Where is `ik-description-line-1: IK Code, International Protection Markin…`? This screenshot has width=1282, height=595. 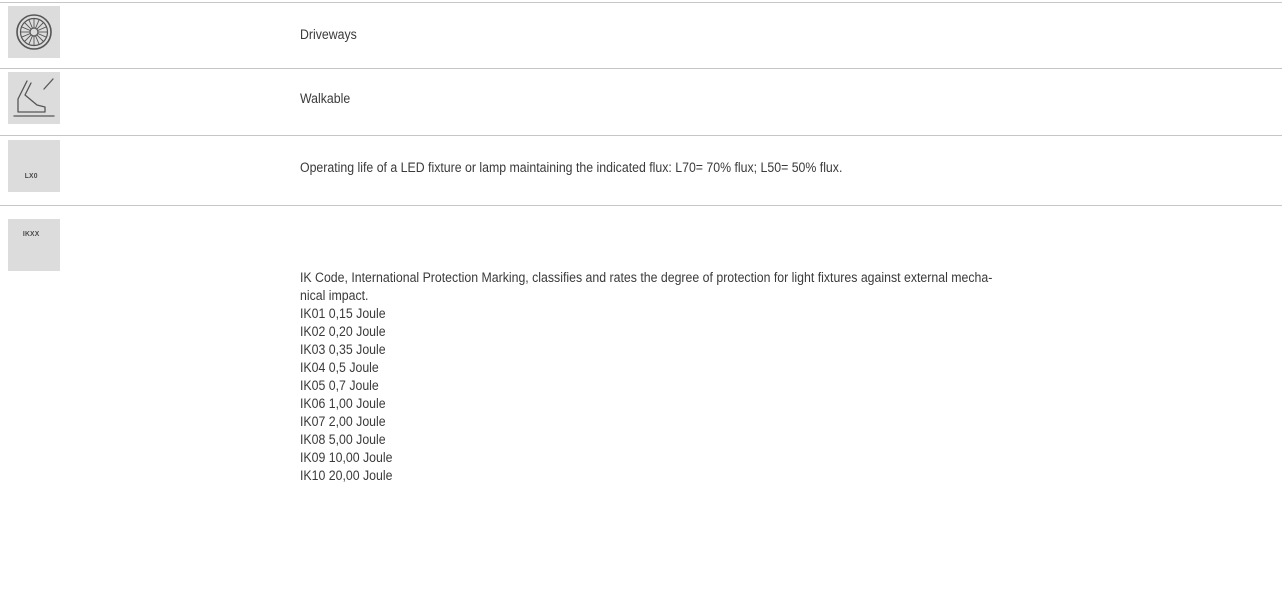 ik-description-line-1: IK Code, International Protection Markin… is located at coordinates (646, 277).